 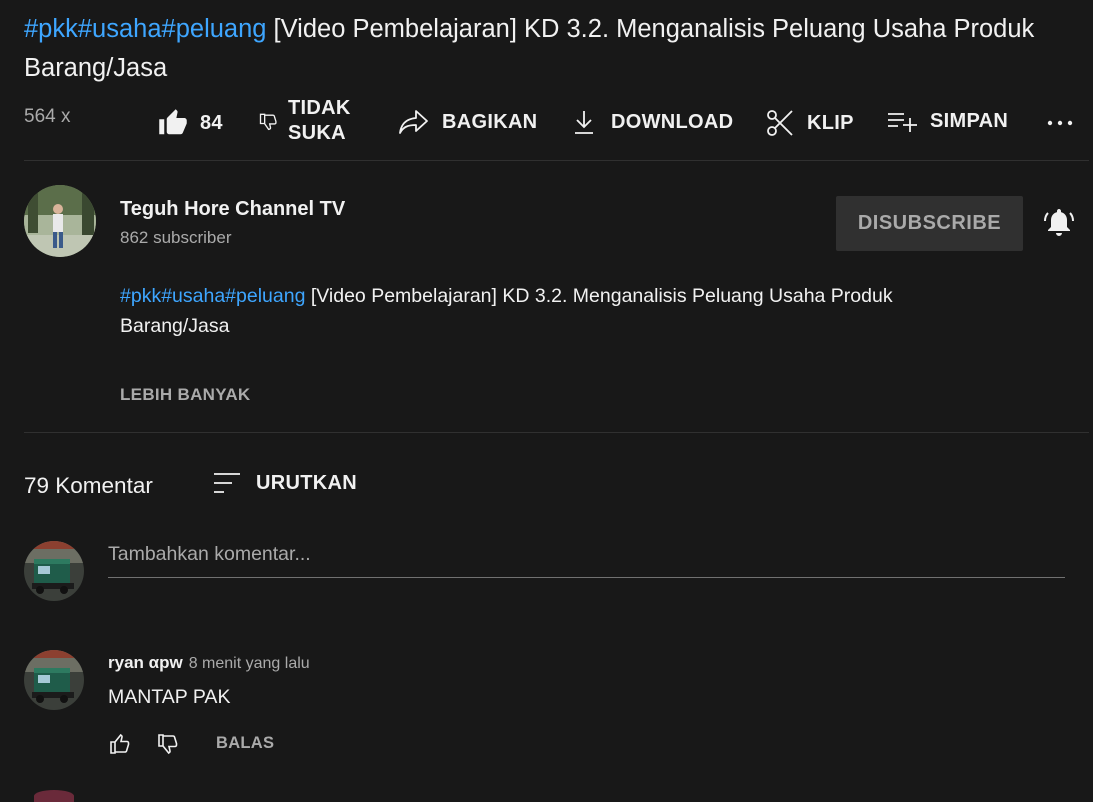 I want to click on channel-name: Teguh Hore Channel TV, so click(x=232, y=209).